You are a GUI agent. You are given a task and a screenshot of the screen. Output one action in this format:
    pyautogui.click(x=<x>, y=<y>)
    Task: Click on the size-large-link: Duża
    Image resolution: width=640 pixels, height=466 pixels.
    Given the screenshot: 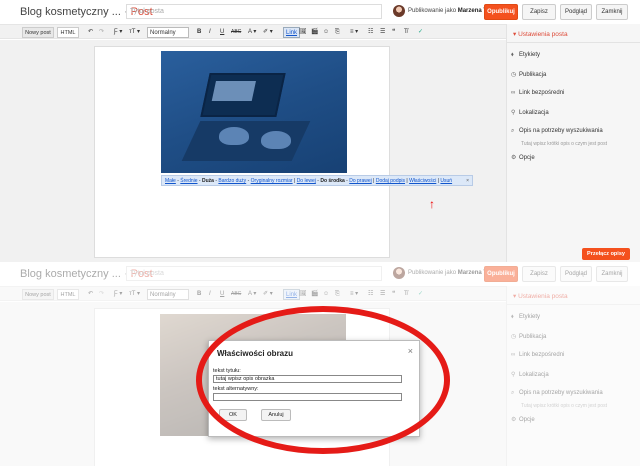 What is the action you would take?
    pyautogui.click(x=208, y=181)
    